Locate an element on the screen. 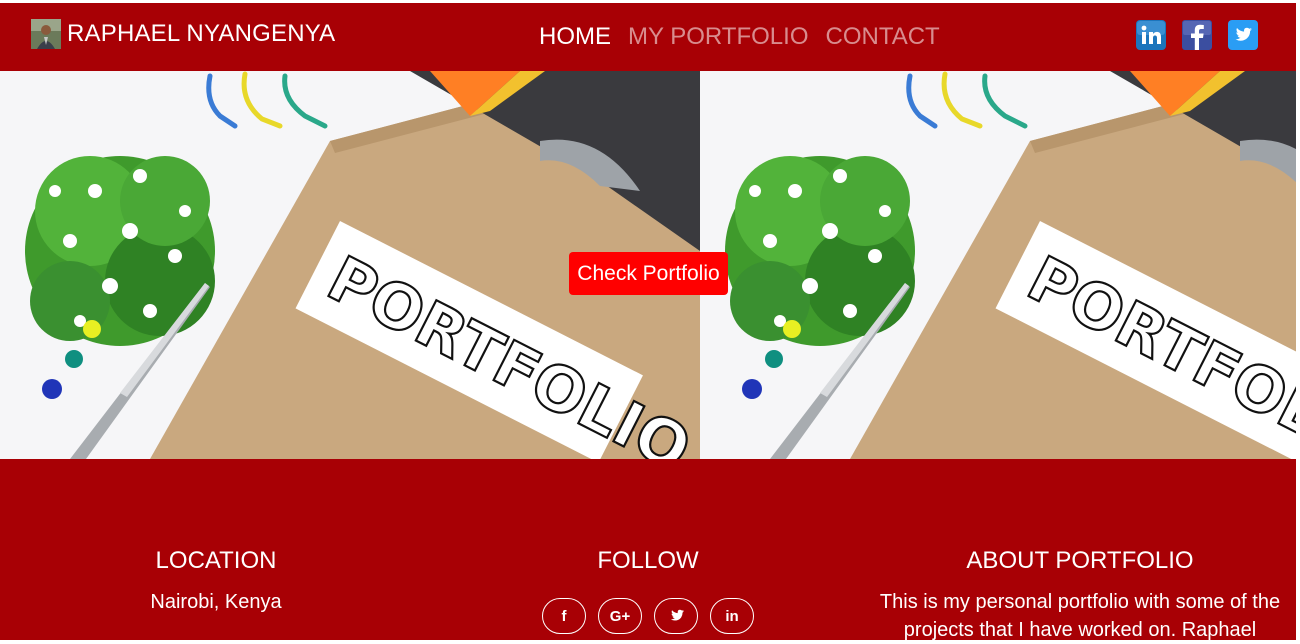  facebook-icon: f is located at coordinates (564, 616).